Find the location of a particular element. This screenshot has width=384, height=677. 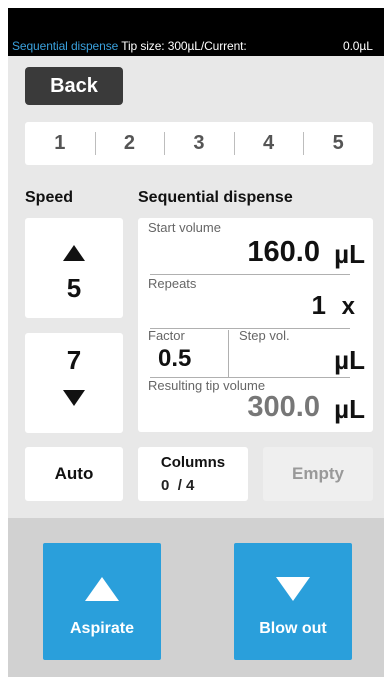

columns-selector: Columns 0 / 4 is located at coordinates (193, 474).